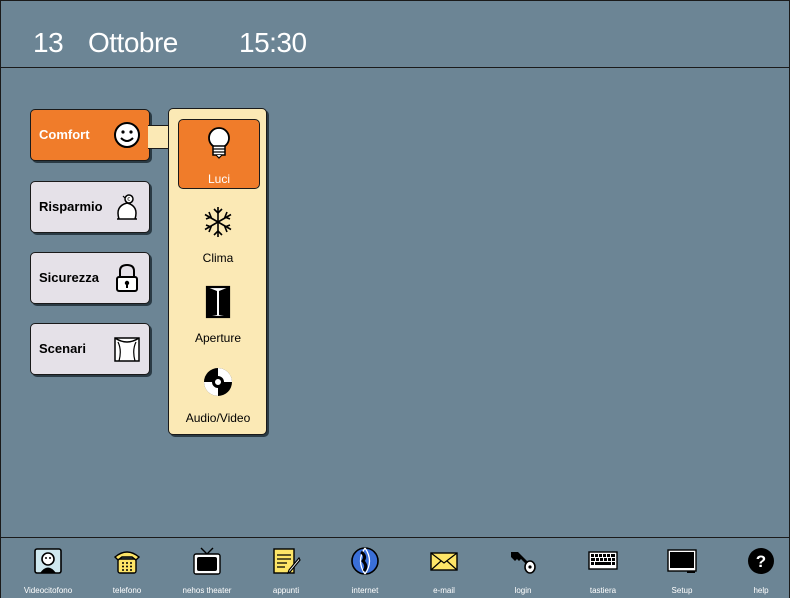 This screenshot has height=598, width=790. Describe the element at coordinates (71, 206) in the screenshot. I see `category-label: Risparmio` at that location.